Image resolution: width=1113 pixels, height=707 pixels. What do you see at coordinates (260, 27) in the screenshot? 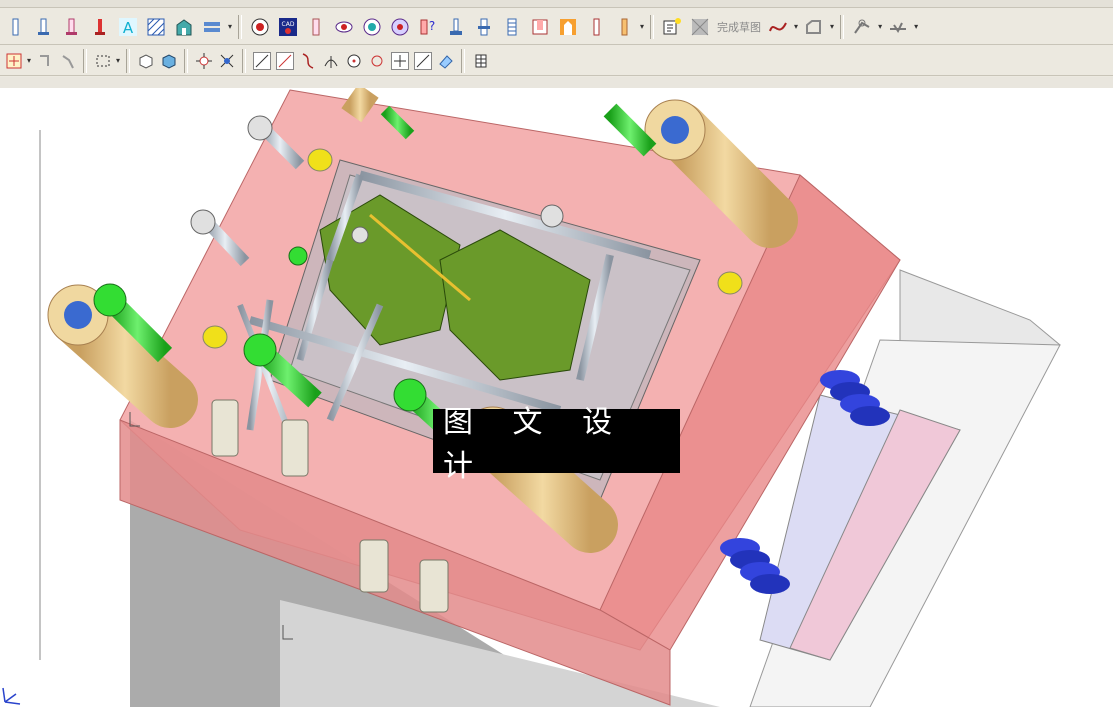
I see `target-icon` at bounding box center [260, 27].